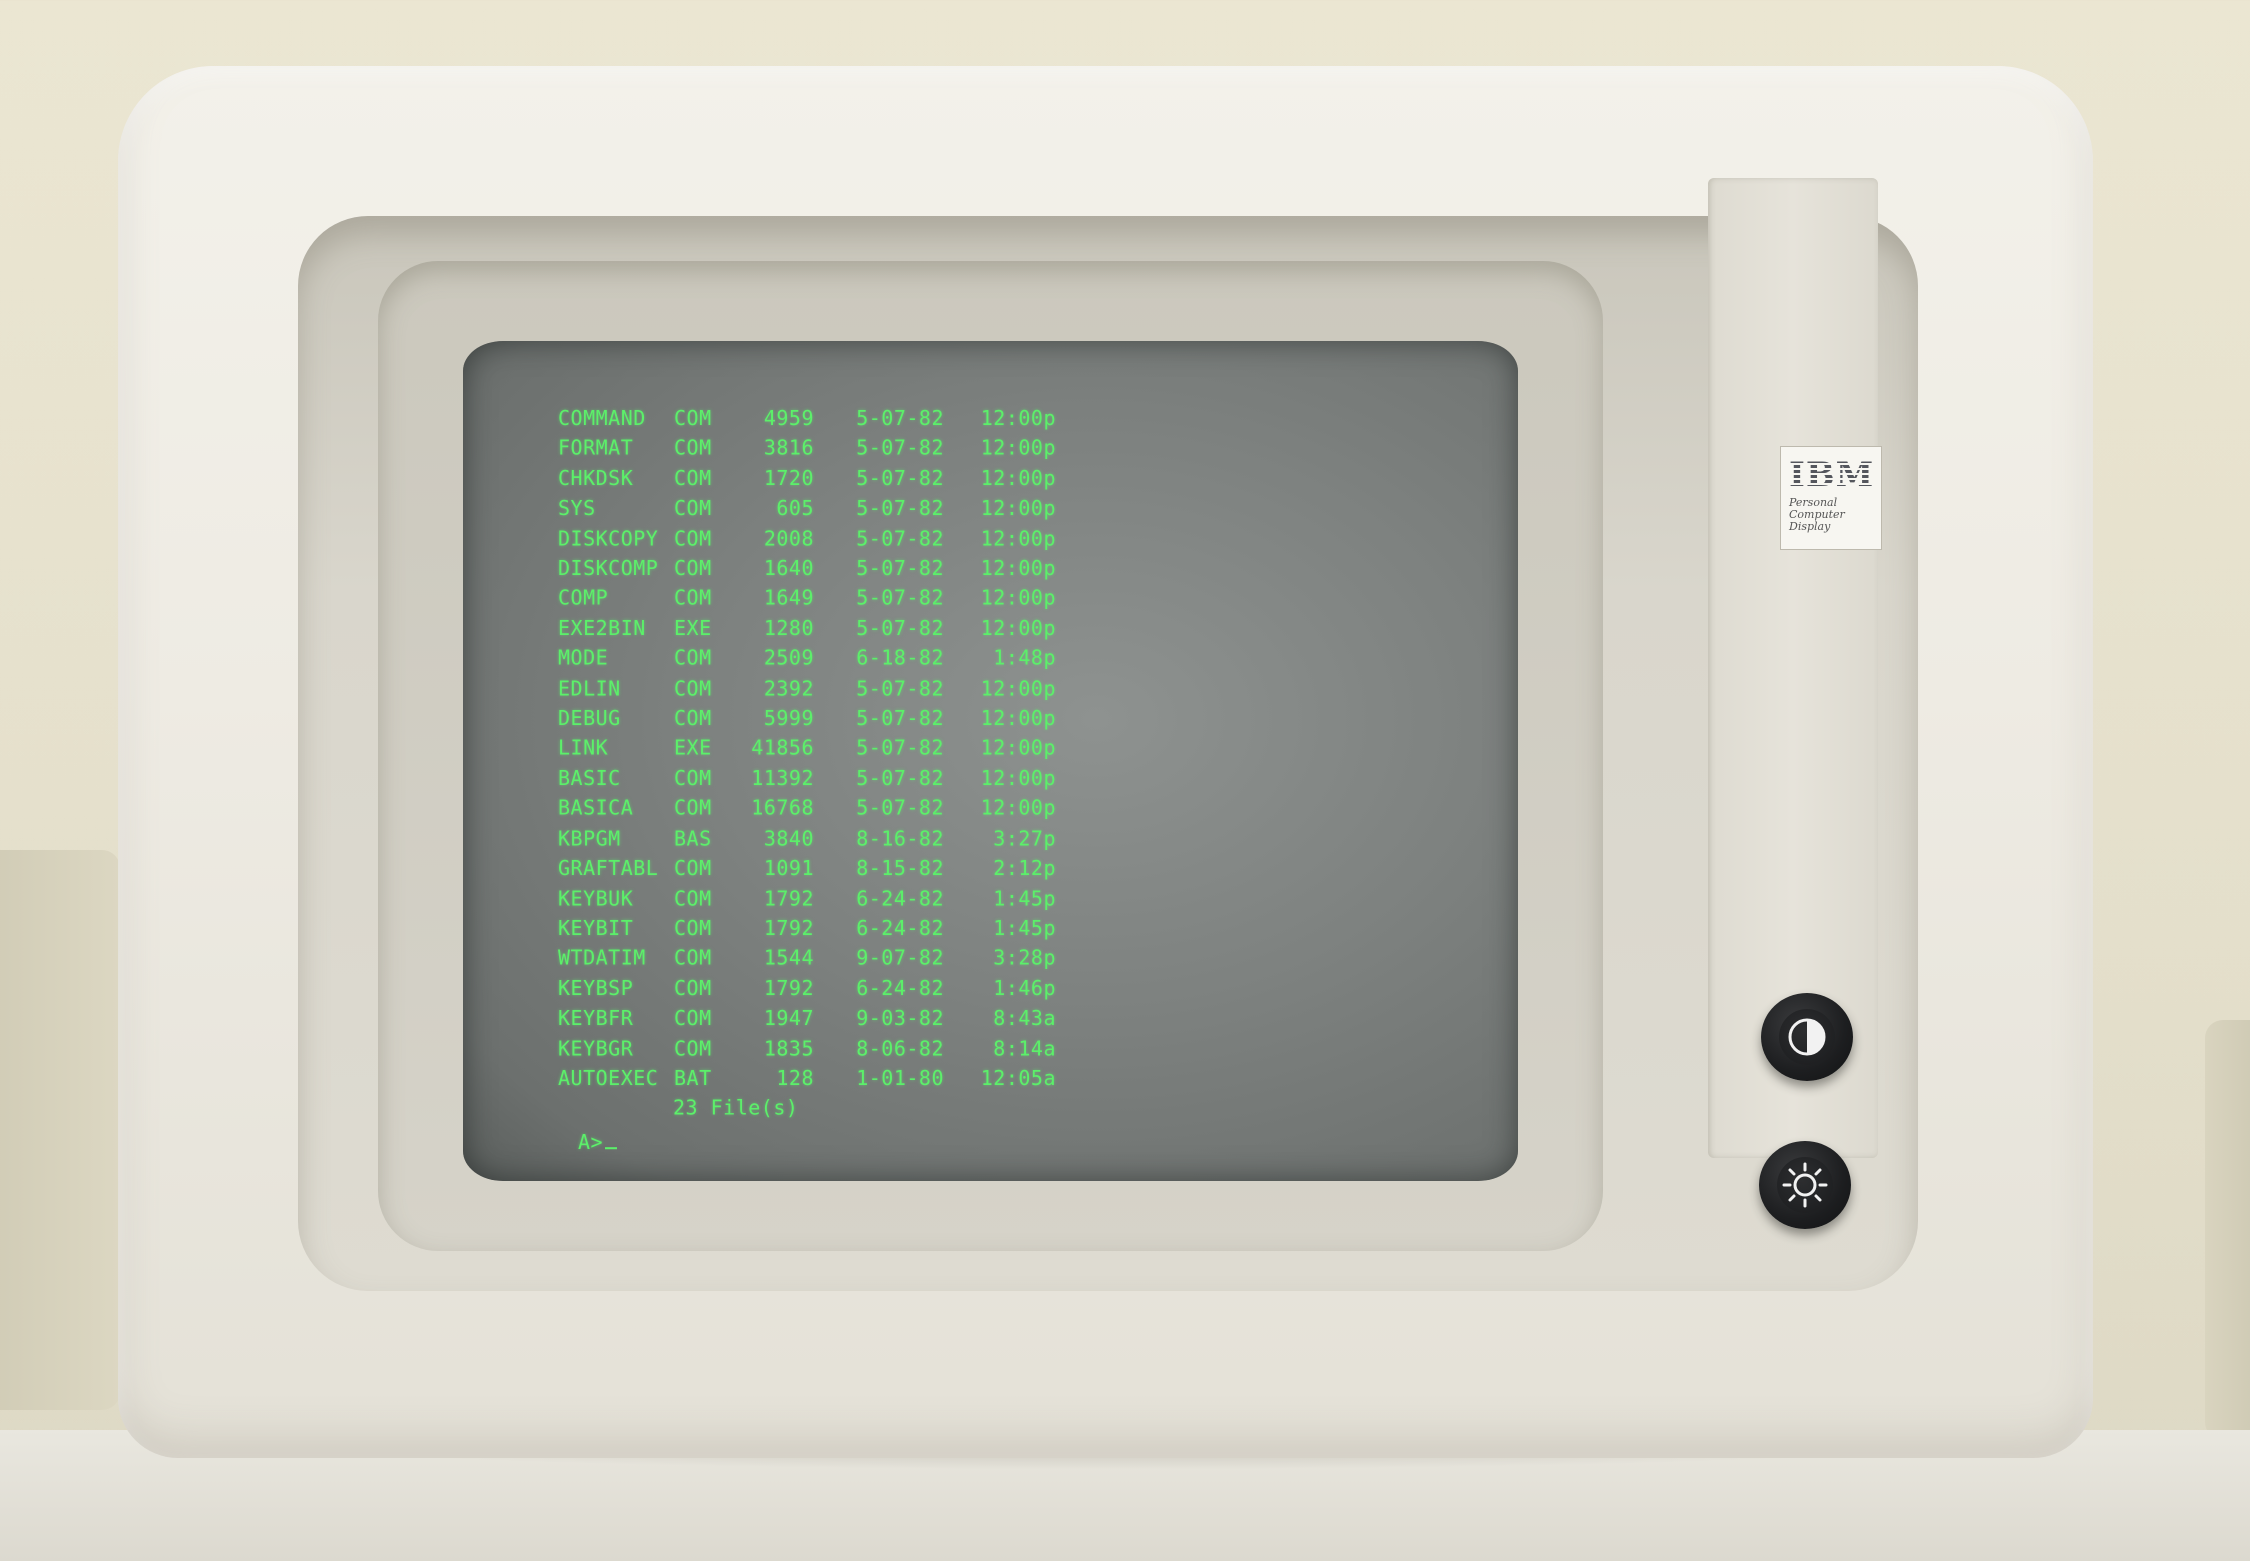  What do you see at coordinates (788, 658) in the screenshot?
I see `file-size: 2509` at bounding box center [788, 658].